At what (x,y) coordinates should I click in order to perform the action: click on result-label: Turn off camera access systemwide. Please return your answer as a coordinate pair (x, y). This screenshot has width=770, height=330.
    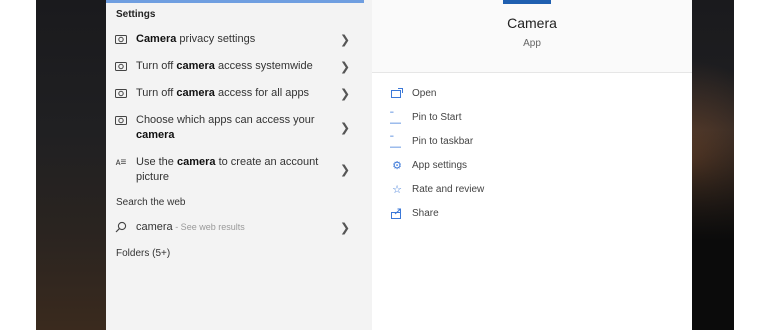
    Looking at the image, I should click on (224, 66).